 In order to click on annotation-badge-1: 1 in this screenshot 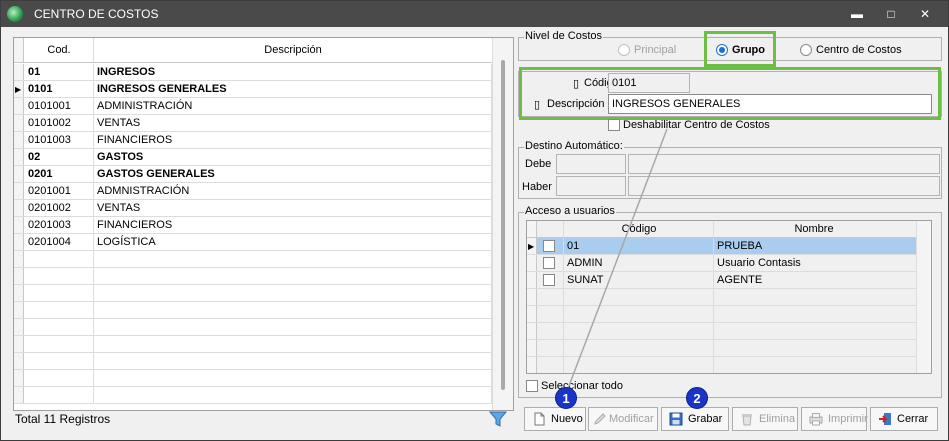, I will do `click(566, 398)`.